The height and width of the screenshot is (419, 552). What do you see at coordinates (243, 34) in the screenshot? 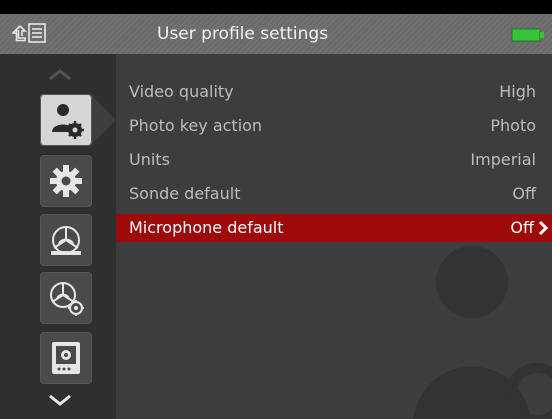
I see `page-title: User profile settings` at bounding box center [243, 34].